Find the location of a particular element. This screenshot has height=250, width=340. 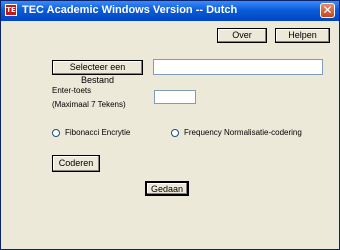

file-path-field is located at coordinates (238, 67).